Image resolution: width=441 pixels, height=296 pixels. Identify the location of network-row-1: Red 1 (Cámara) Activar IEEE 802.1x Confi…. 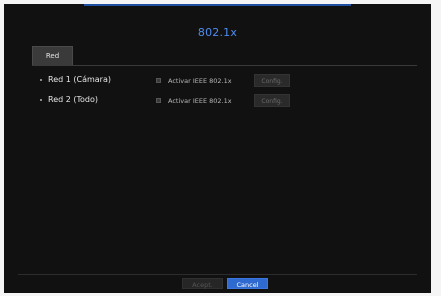
(230, 81).